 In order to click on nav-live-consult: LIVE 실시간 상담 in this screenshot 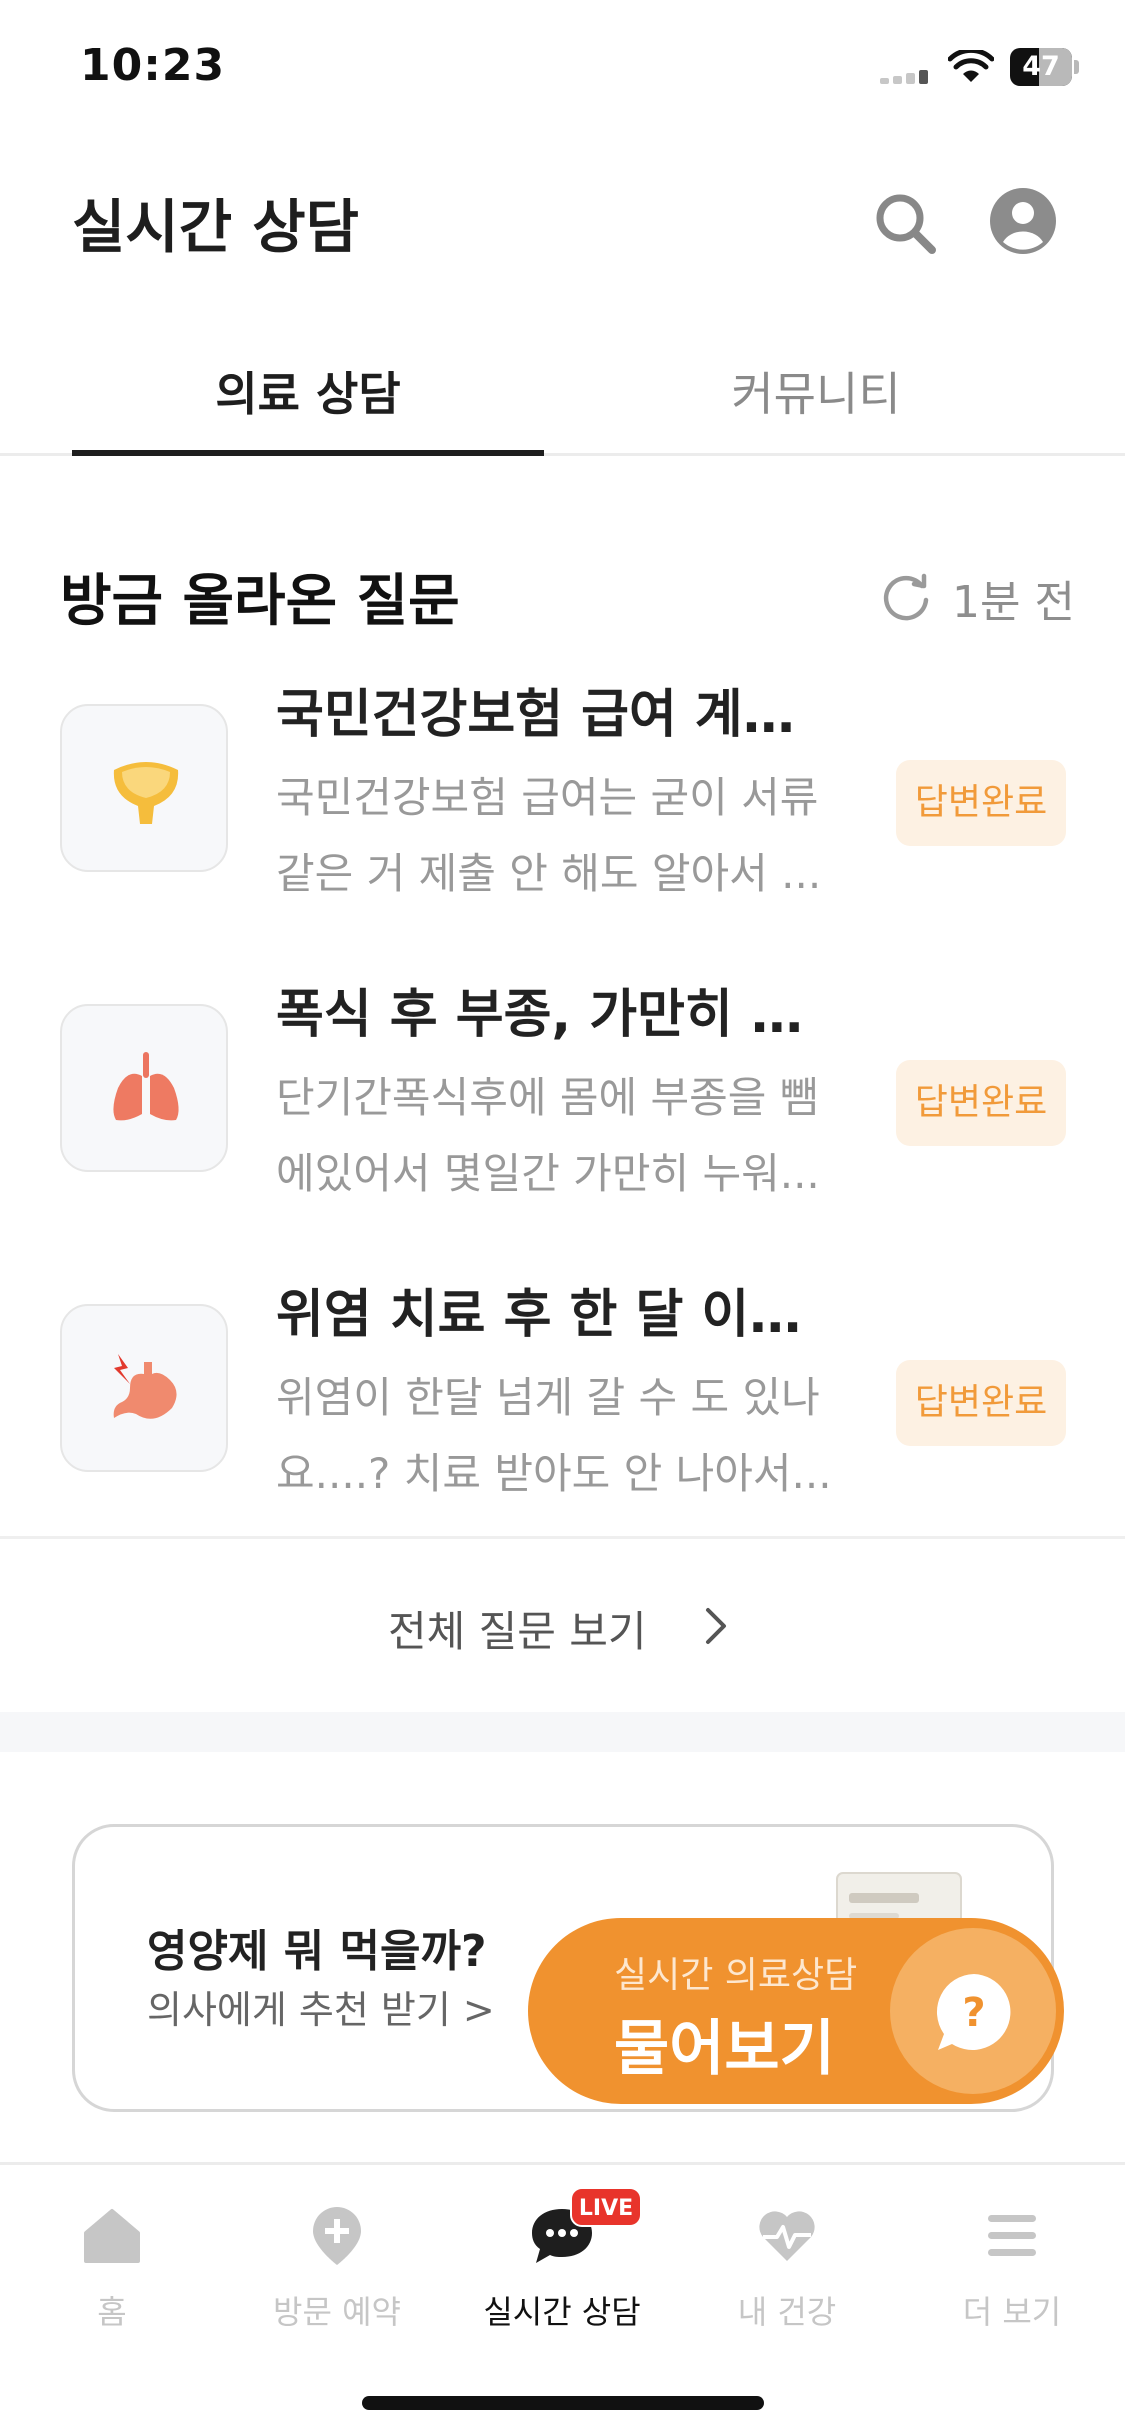, I will do `click(562, 2266)`.